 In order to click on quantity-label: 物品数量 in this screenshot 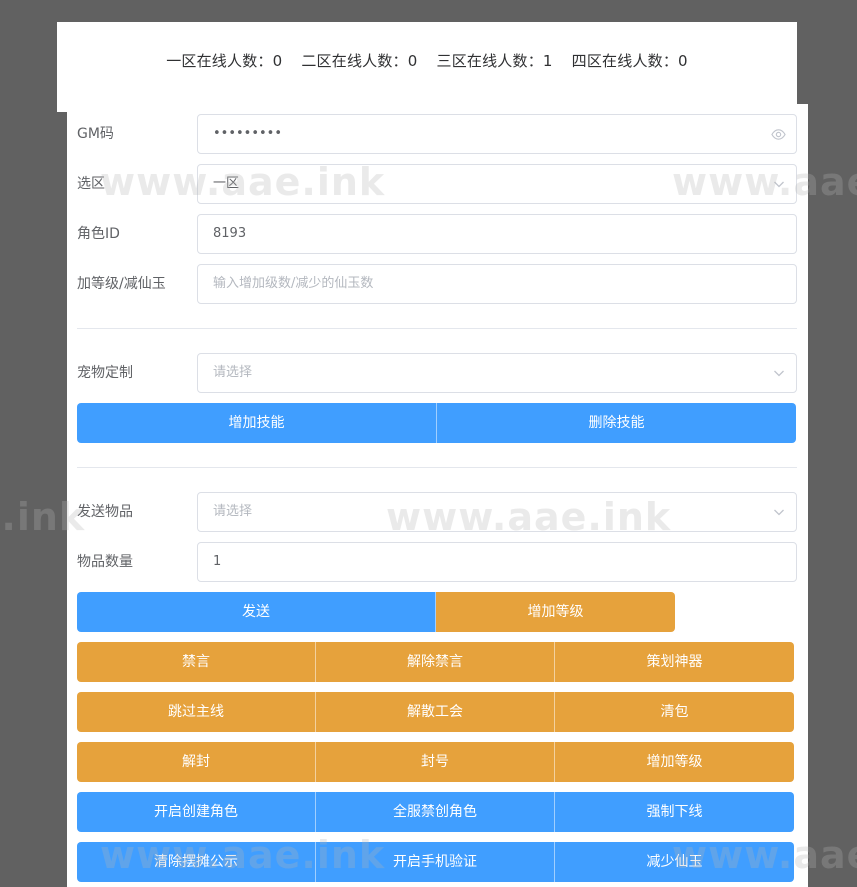, I will do `click(105, 562)`.